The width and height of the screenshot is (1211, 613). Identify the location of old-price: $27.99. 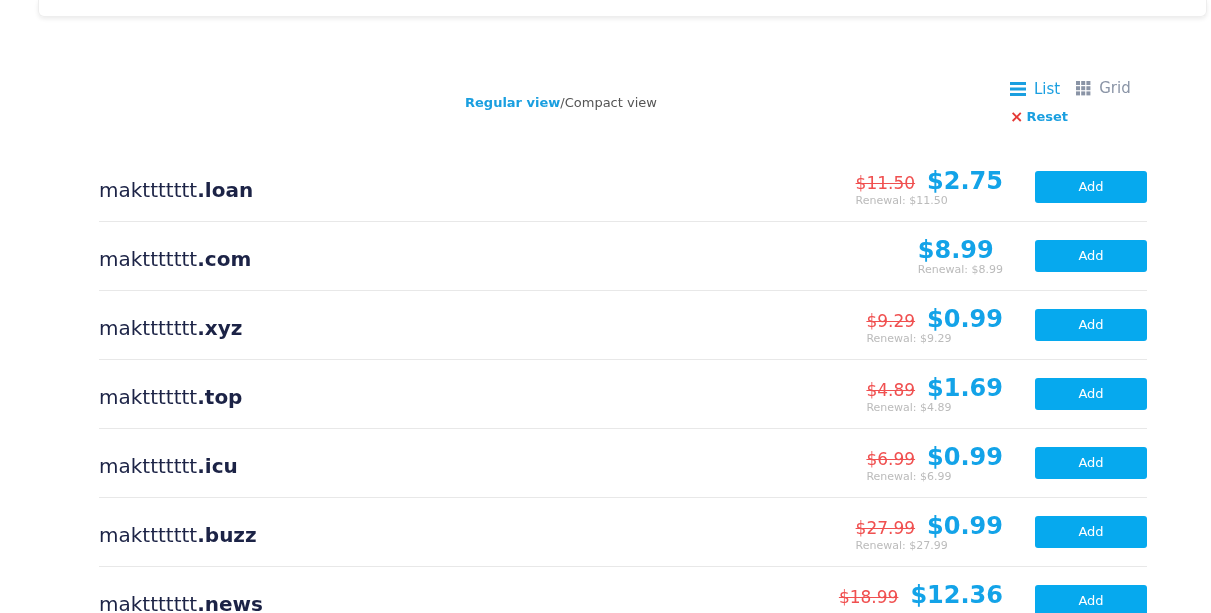
(885, 527).